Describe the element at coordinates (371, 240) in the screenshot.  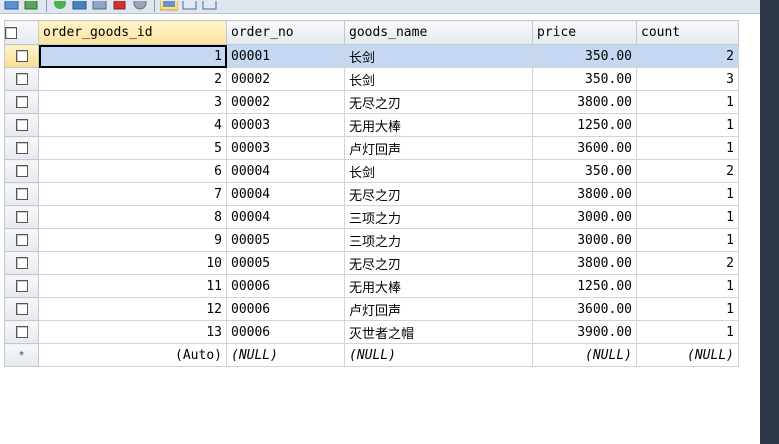
I see `table-row: 9 00005 三项之力 3000.00 1` at that location.